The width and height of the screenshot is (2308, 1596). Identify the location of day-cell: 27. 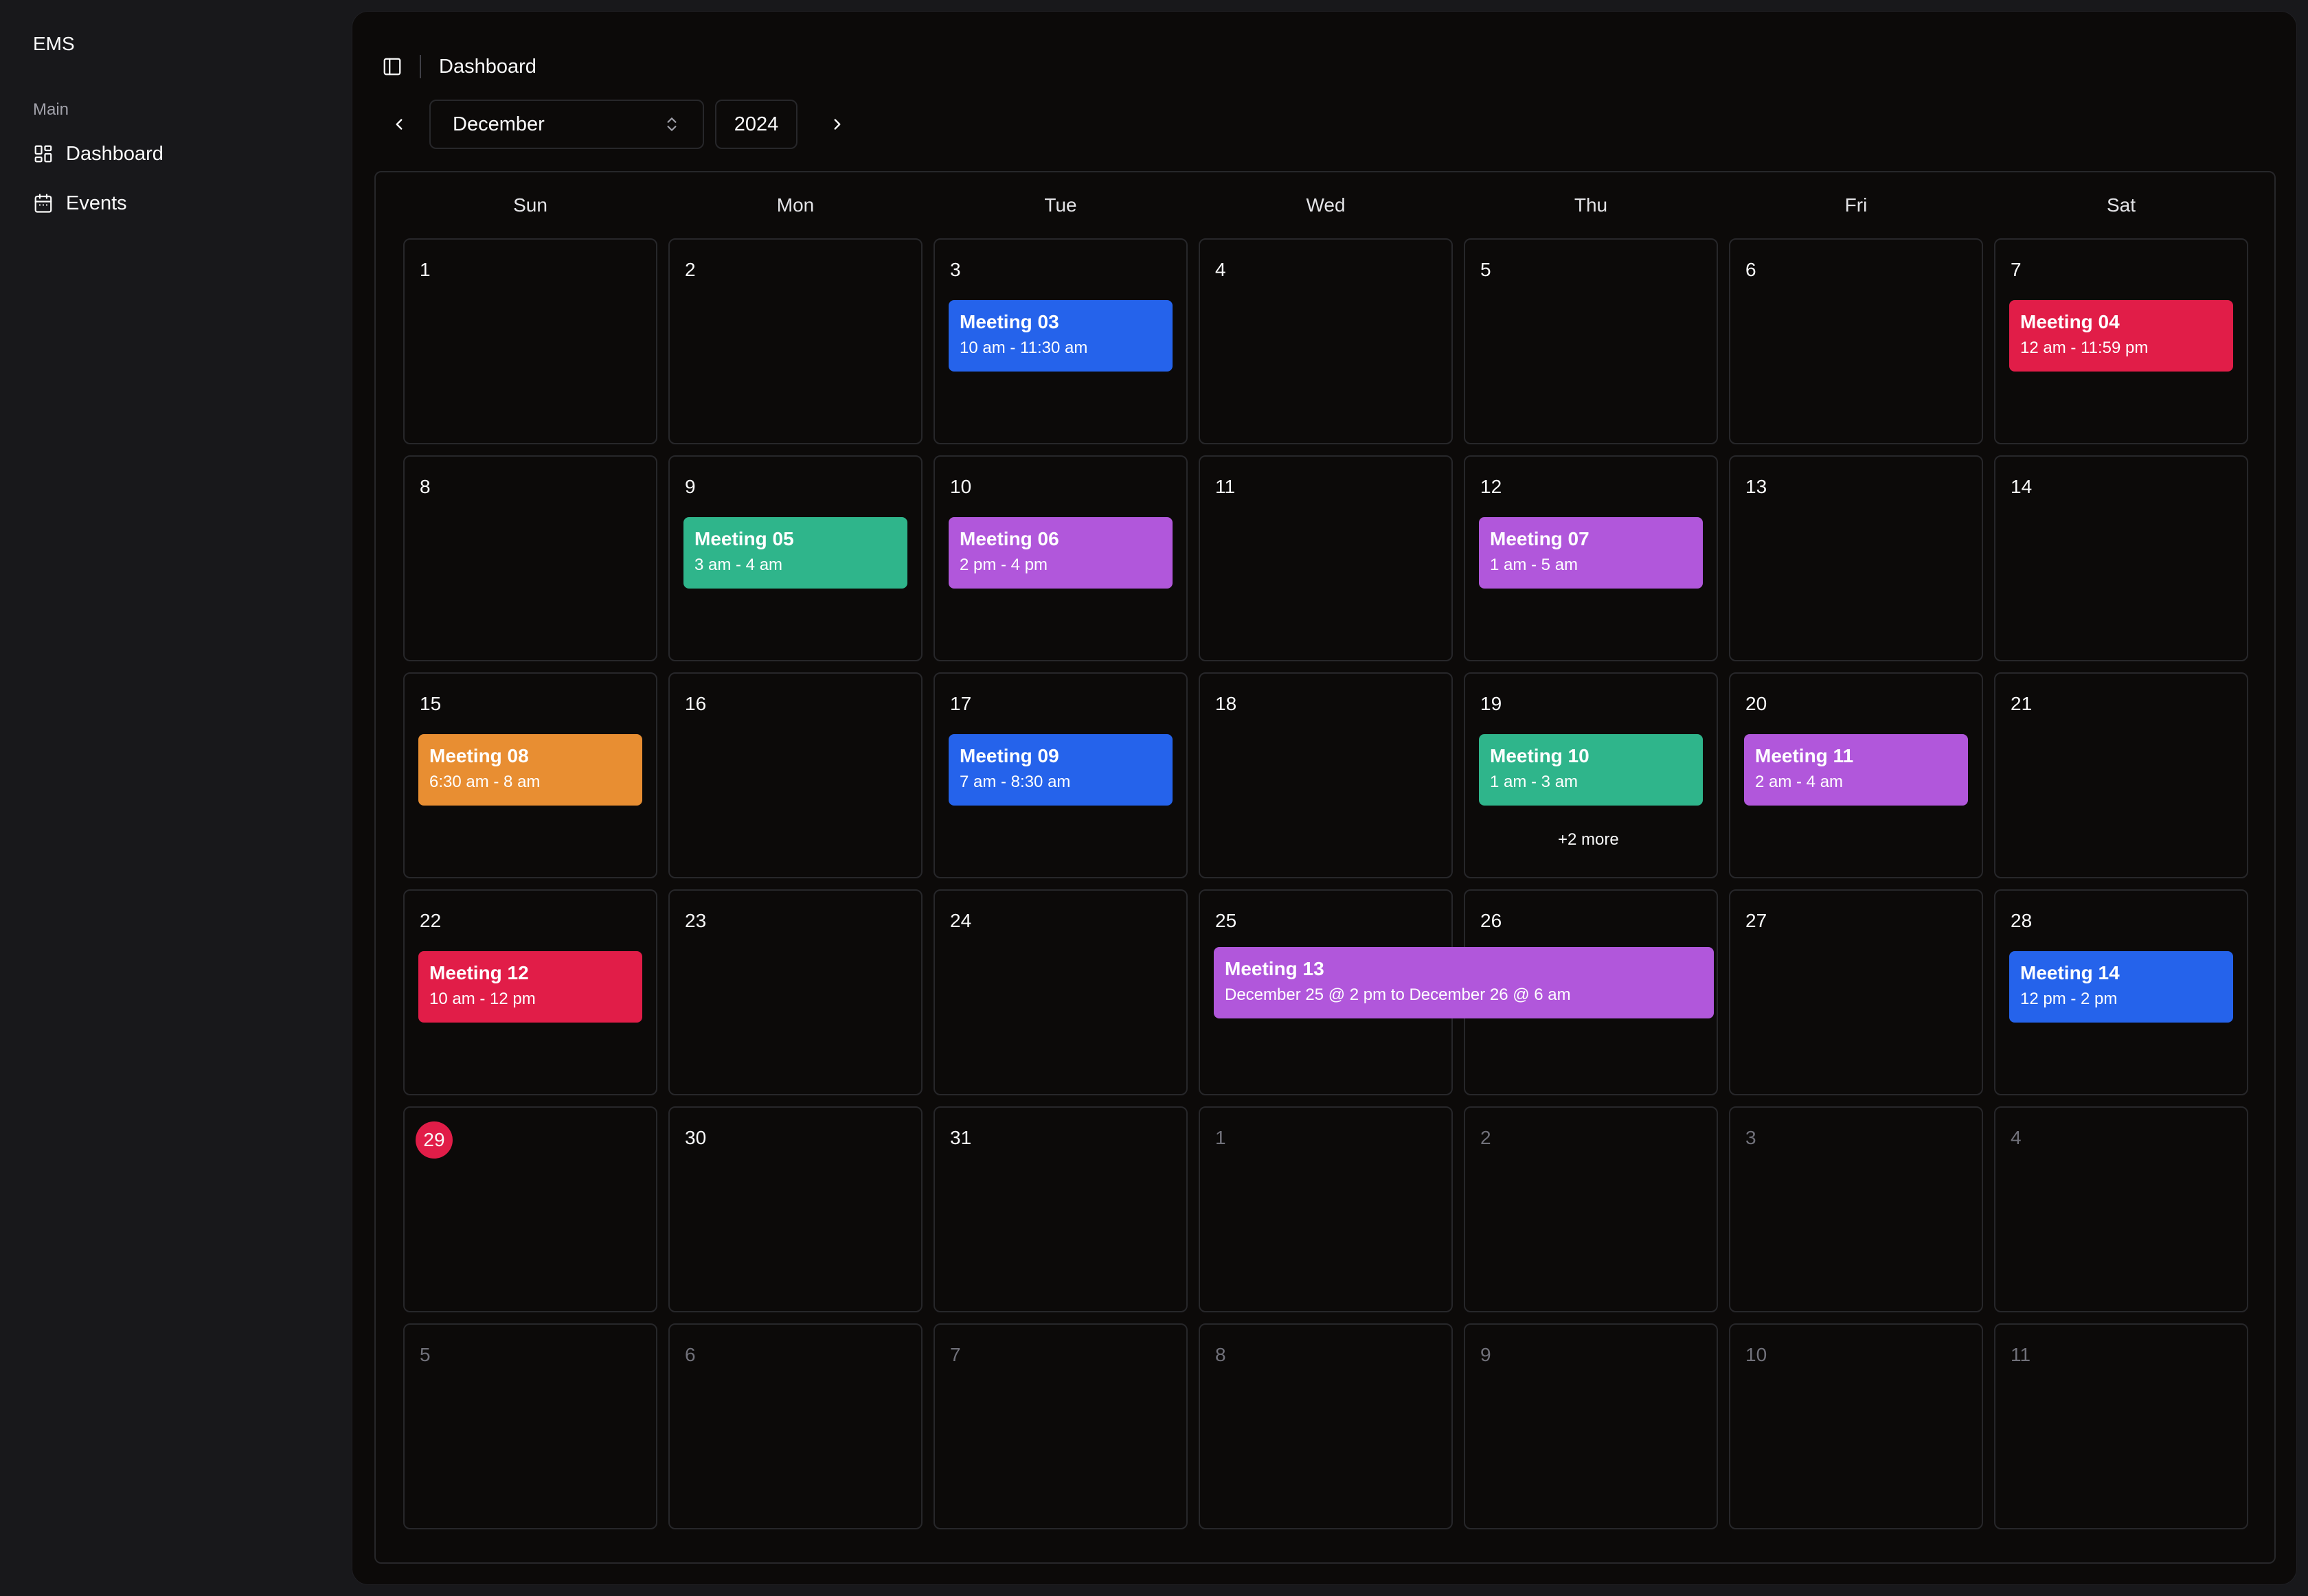
(1856, 992).